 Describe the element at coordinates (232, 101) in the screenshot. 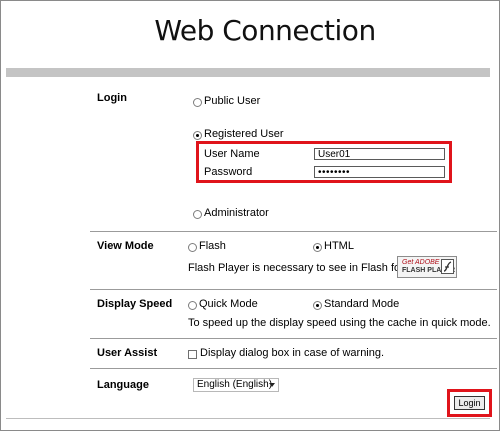

I see `public-user-label: Public User` at that location.